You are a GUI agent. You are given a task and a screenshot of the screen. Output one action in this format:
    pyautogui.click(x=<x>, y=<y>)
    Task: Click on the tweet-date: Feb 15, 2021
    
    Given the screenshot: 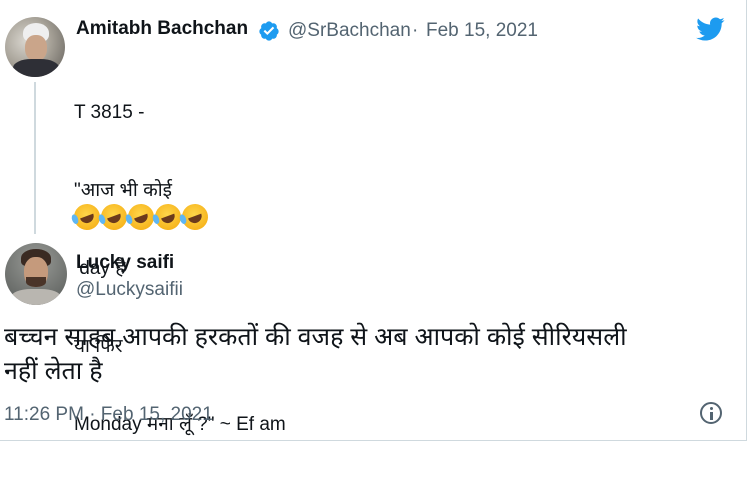 What is the action you would take?
    pyautogui.click(x=482, y=31)
    